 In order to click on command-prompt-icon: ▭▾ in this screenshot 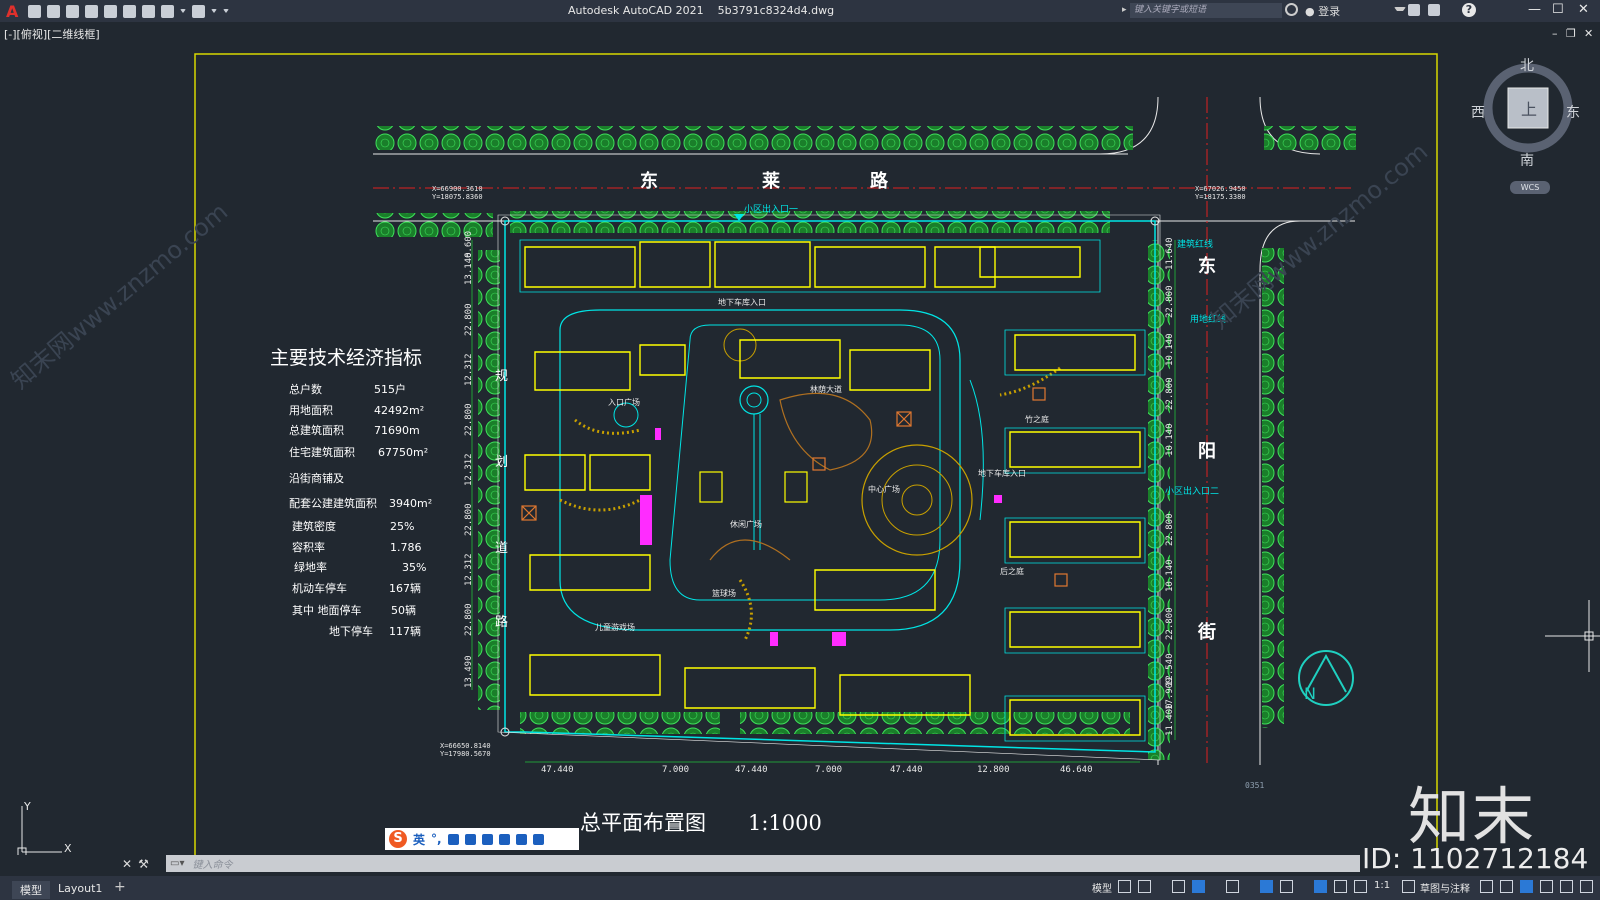, I will do `click(177, 863)`.